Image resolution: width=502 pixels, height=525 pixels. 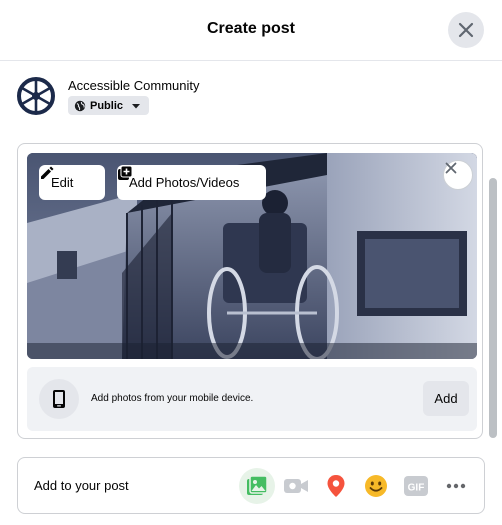 I want to click on privacy-label: Public, so click(x=107, y=105).